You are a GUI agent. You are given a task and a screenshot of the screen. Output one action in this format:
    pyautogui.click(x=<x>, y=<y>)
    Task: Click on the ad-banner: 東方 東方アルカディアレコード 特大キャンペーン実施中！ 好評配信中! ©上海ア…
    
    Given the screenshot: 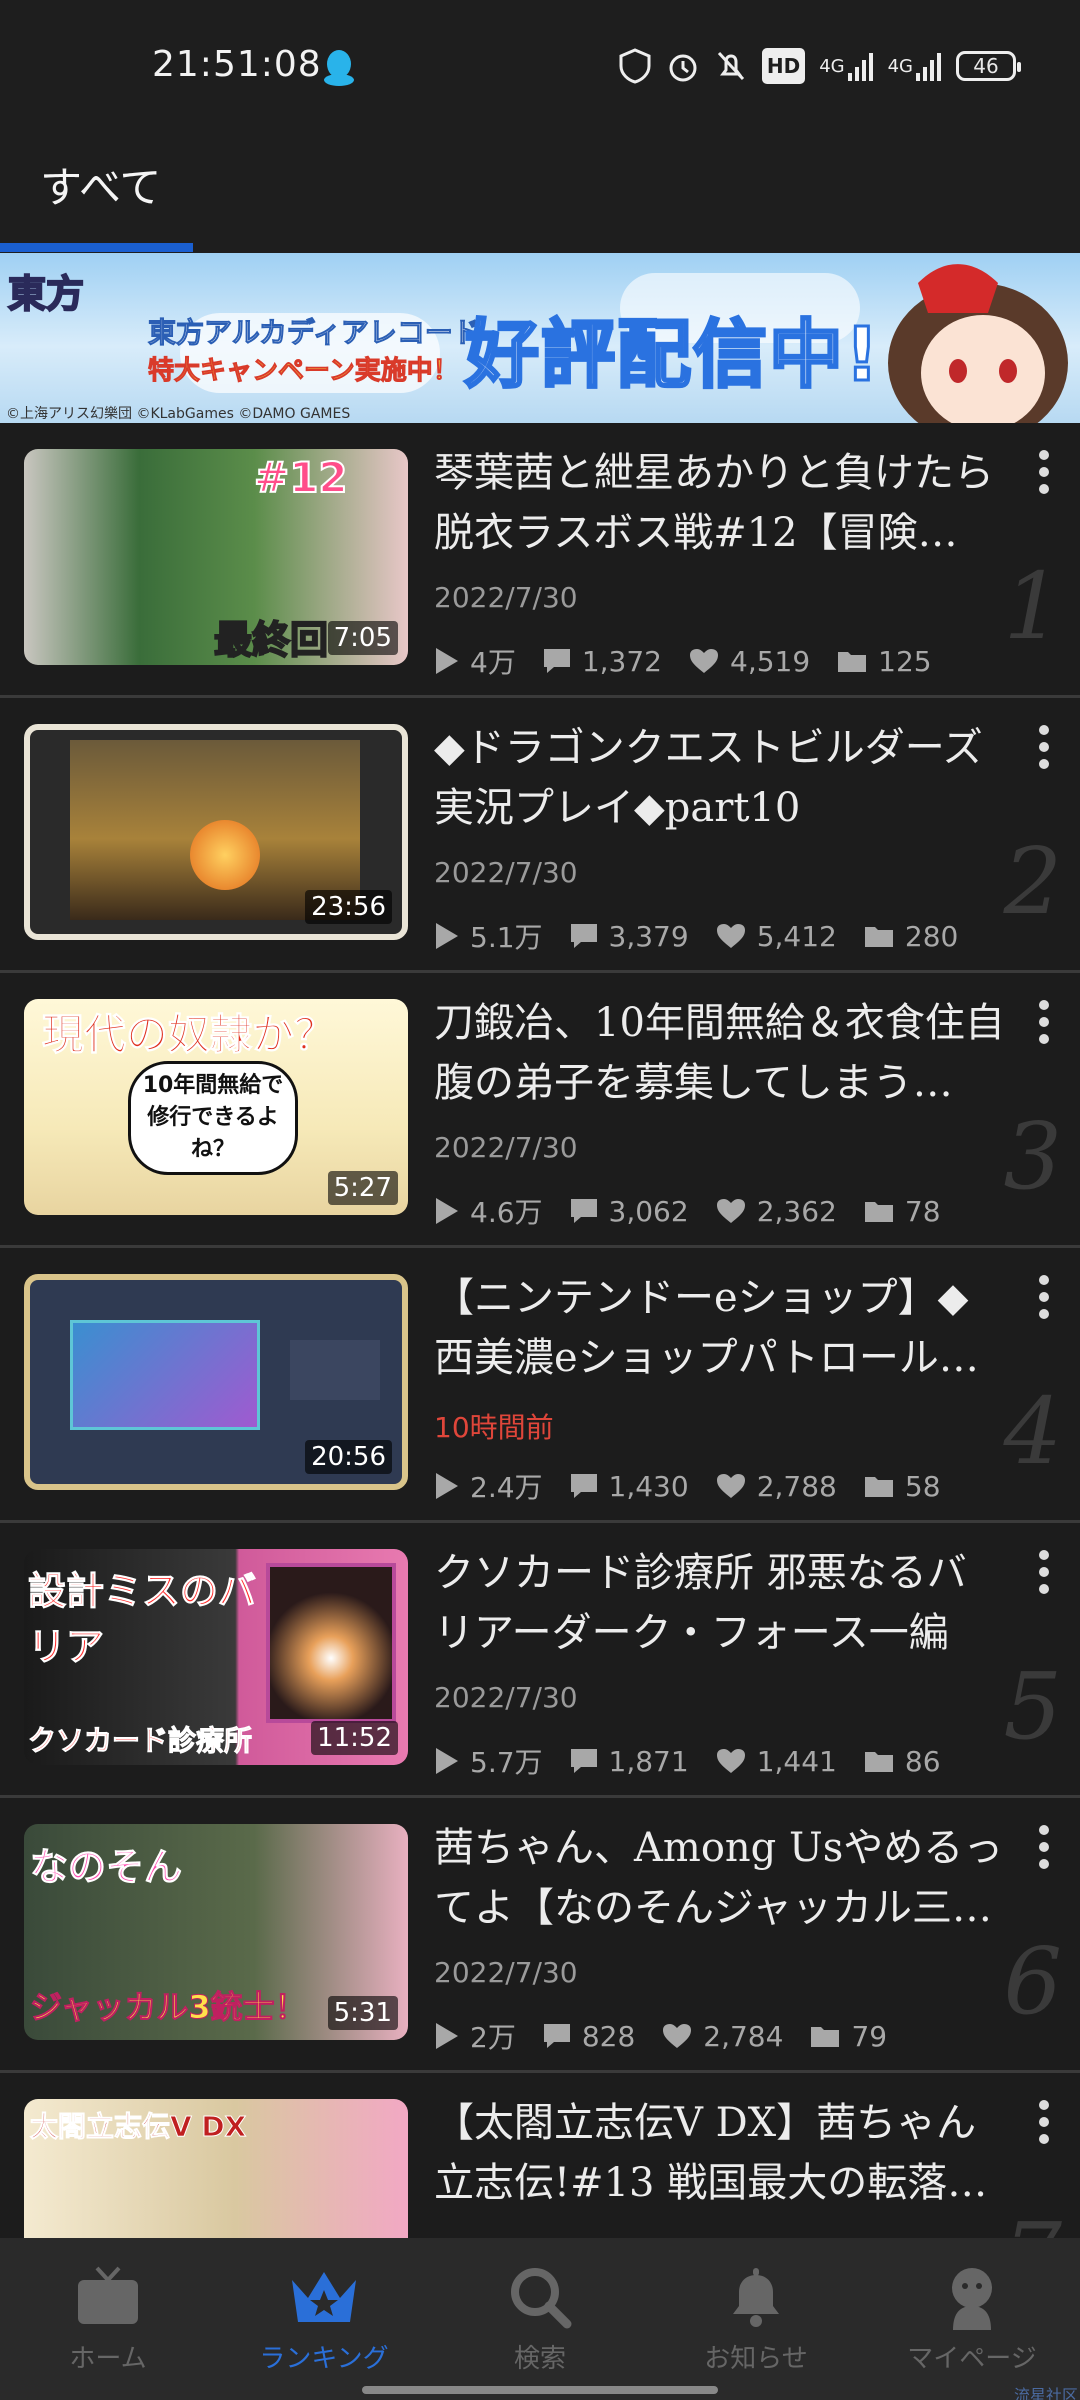 What is the action you would take?
    pyautogui.click(x=540, y=338)
    